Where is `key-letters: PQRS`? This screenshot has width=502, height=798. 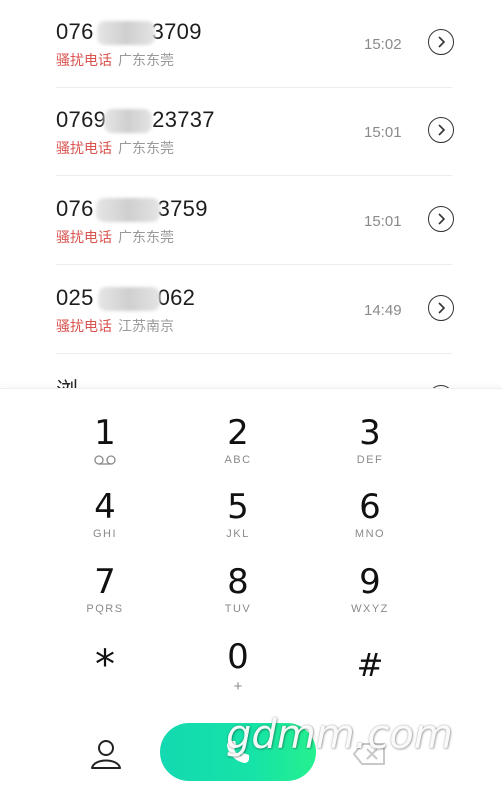 key-letters: PQRS is located at coordinates (105, 609).